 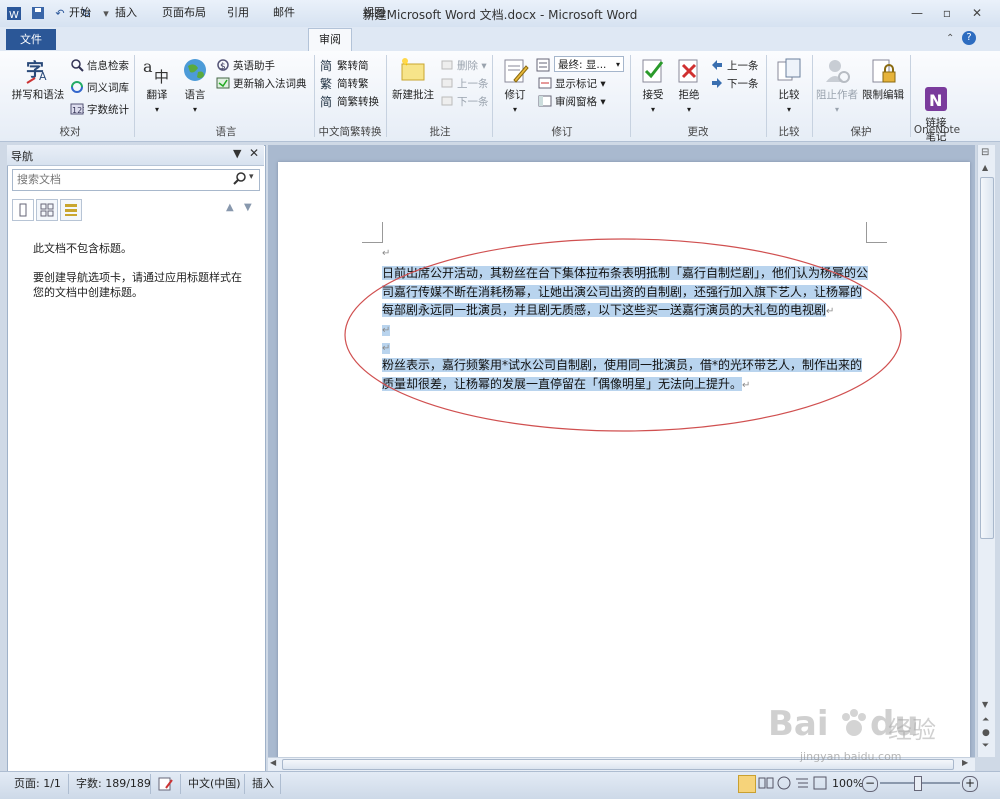 What do you see at coordinates (545, 65) in the screenshot?
I see `display-for-review-icon` at bounding box center [545, 65].